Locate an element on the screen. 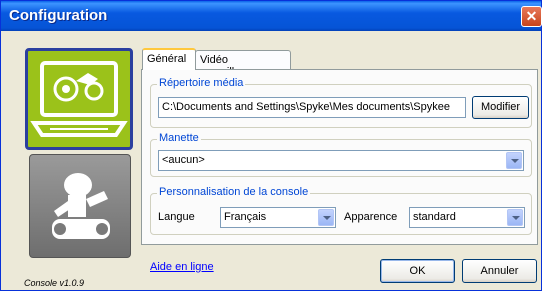 The width and height of the screenshot is (542, 291). appearance-select: standard is located at coordinates (467, 217).